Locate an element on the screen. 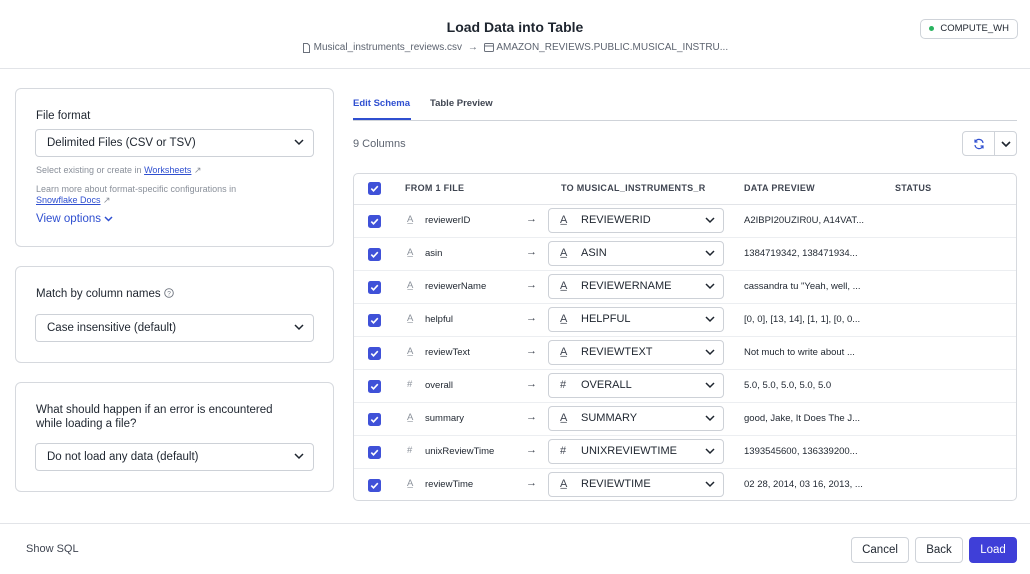 Image resolution: width=1030 pixels, height=574 pixels. table-row: # overall → # OVERALL 5.0, 5.0, 5.0, 5.0, 5.0 is located at coordinates (685, 386).